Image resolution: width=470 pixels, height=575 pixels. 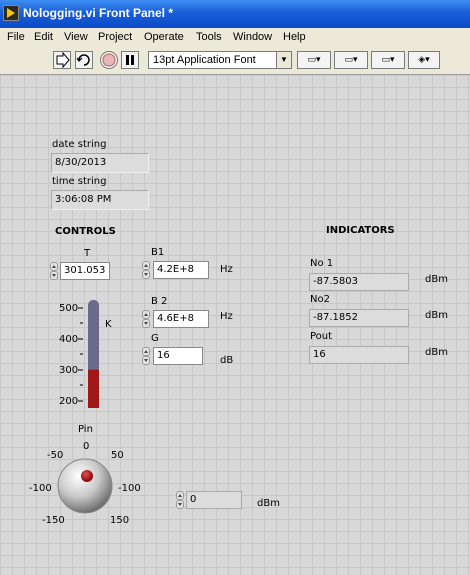 What do you see at coordinates (178, 356) in the screenshot?
I see `g-numeric-control: 16` at bounding box center [178, 356].